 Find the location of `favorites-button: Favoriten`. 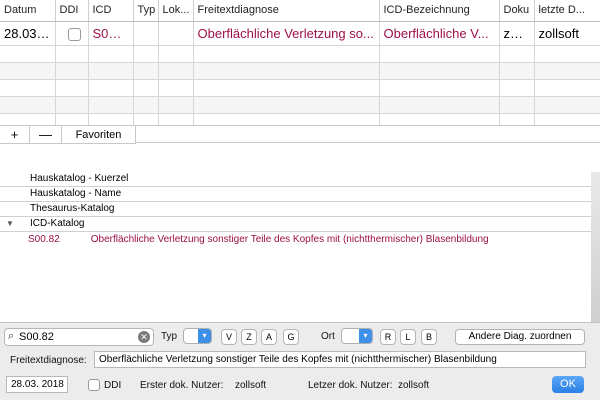

favorites-button: Favoriten is located at coordinates (99, 135).